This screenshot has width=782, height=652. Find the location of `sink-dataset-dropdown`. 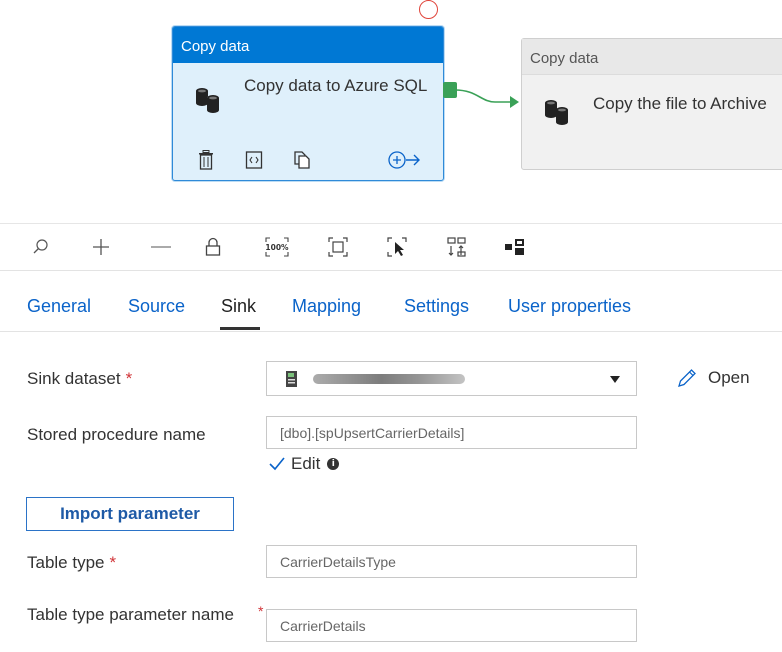

sink-dataset-dropdown is located at coordinates (451, 378).